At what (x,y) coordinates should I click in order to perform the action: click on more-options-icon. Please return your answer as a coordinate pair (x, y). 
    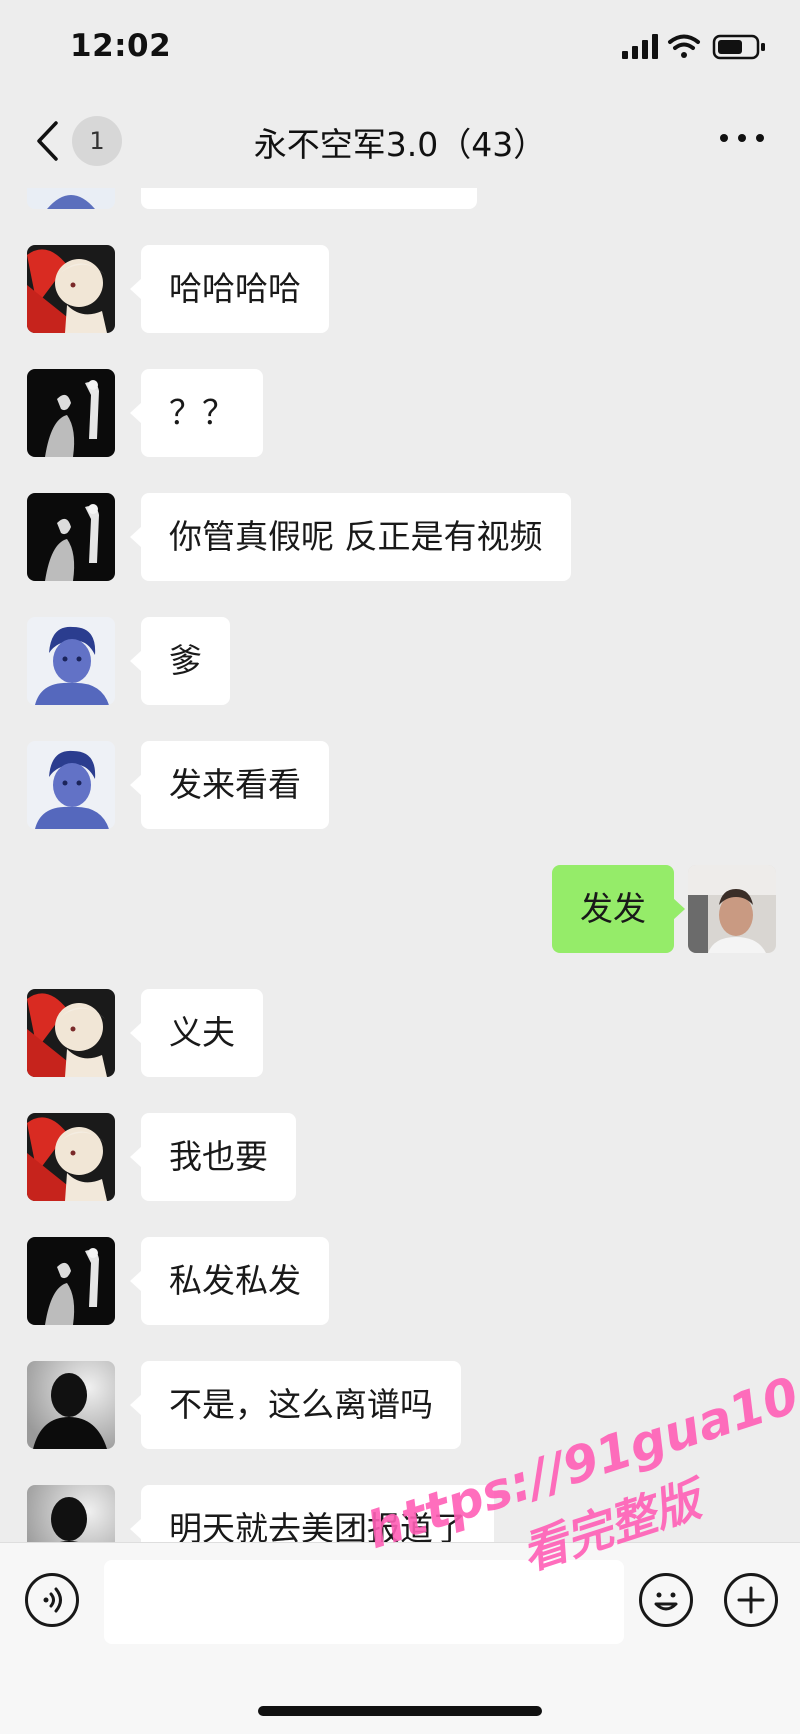
    Looking at the image, I should click on (742, 139).